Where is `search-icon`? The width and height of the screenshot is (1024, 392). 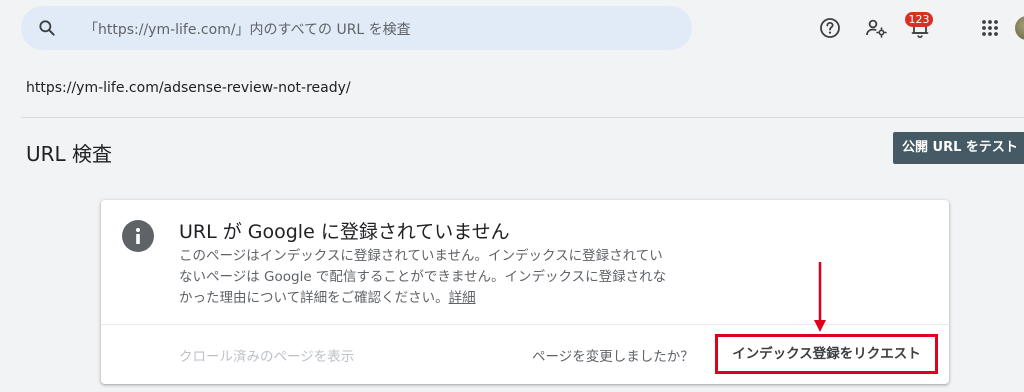
search-icon is located at coordinates (47, 28).